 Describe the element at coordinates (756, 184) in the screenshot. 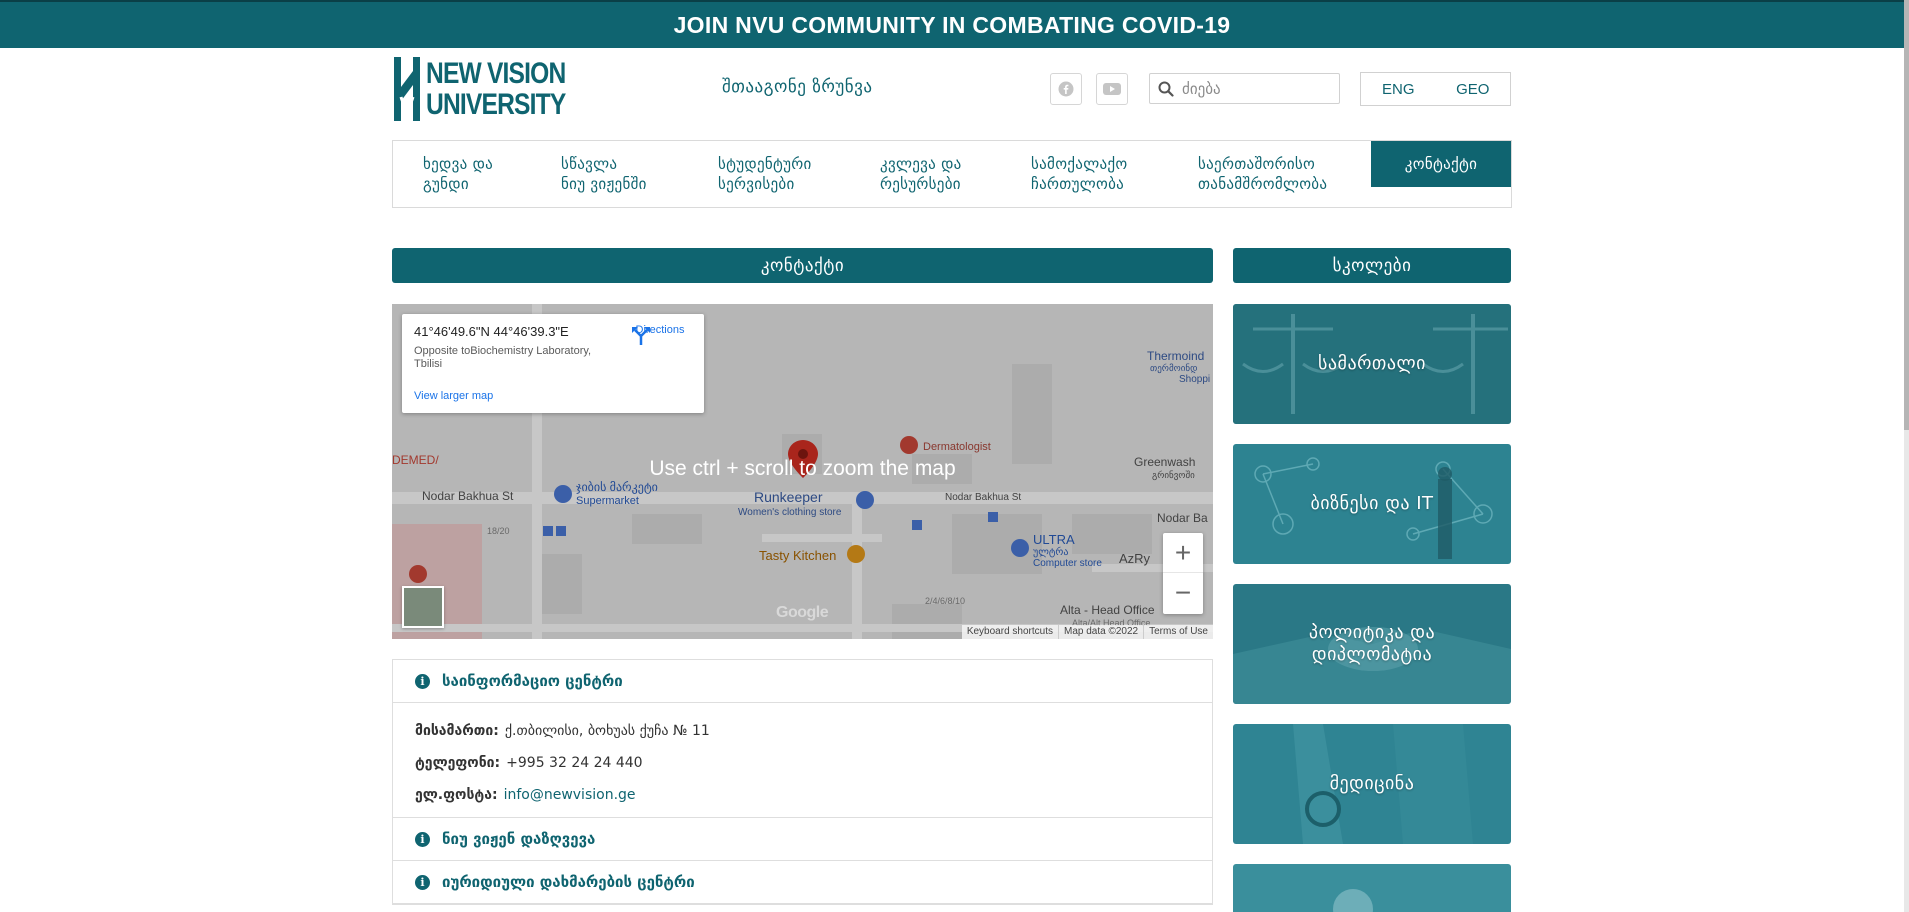

I see `nav-item-label: სერვისები` at that location.